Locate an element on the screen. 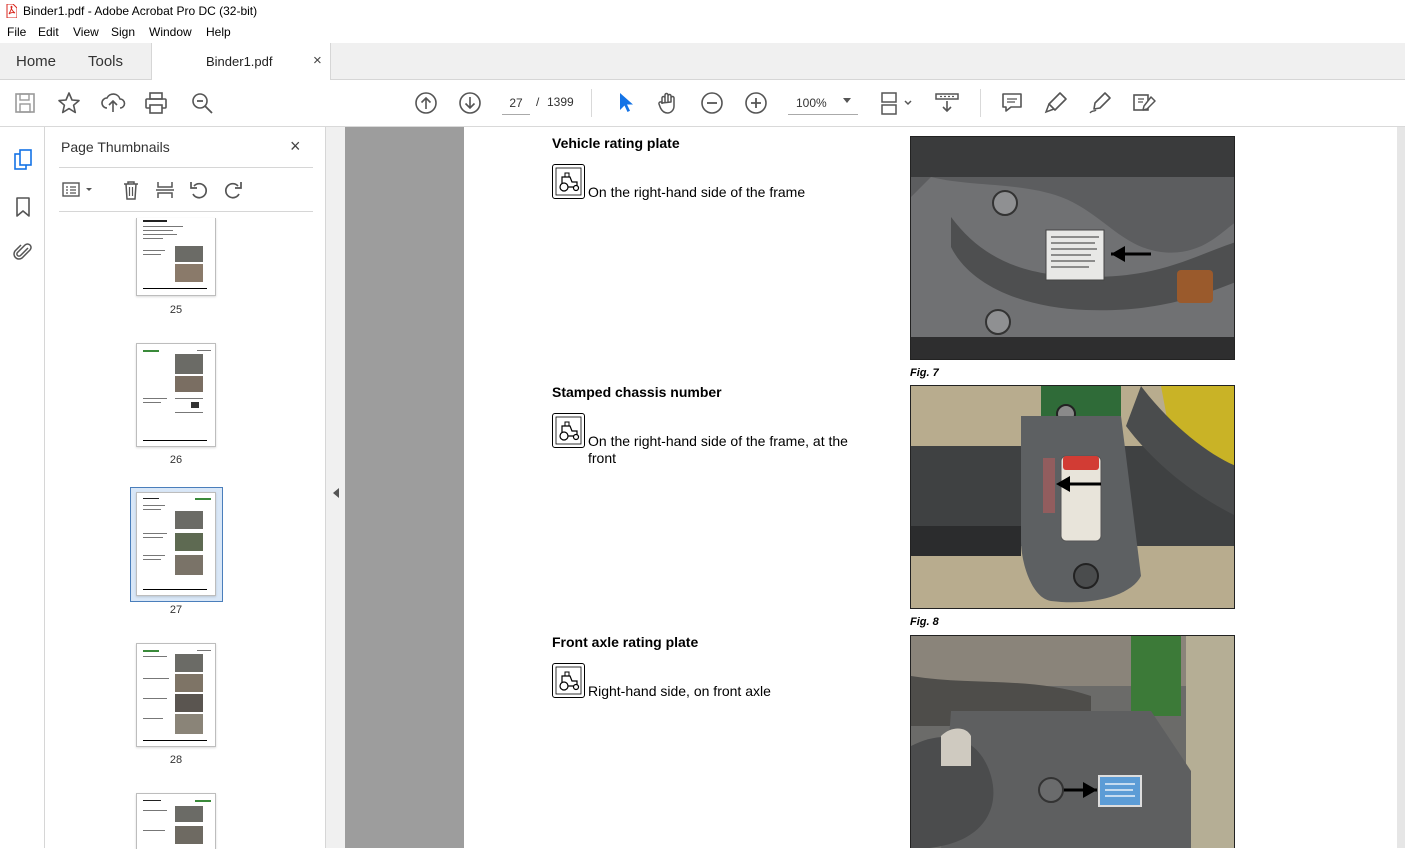  upload-icon is located at coordinates (113, 103).